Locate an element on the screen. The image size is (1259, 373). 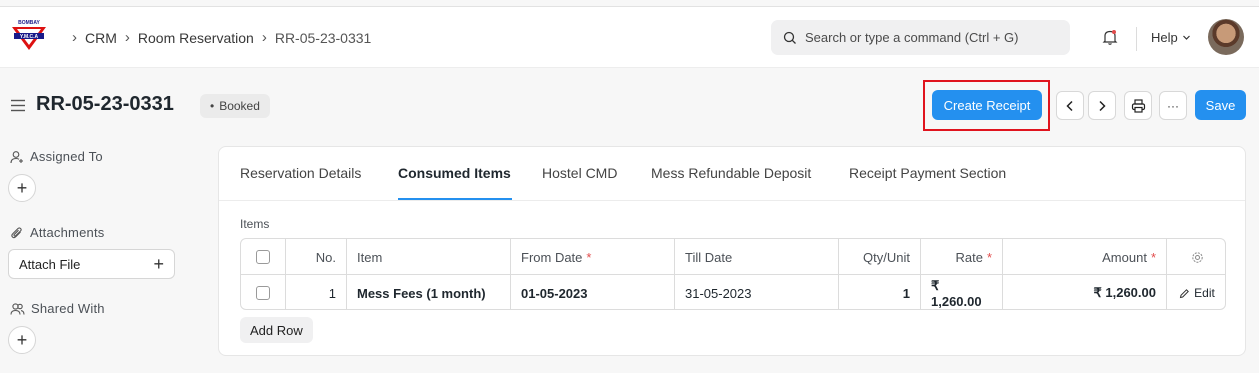
printer-icon is located at coordinates (1138, 105).